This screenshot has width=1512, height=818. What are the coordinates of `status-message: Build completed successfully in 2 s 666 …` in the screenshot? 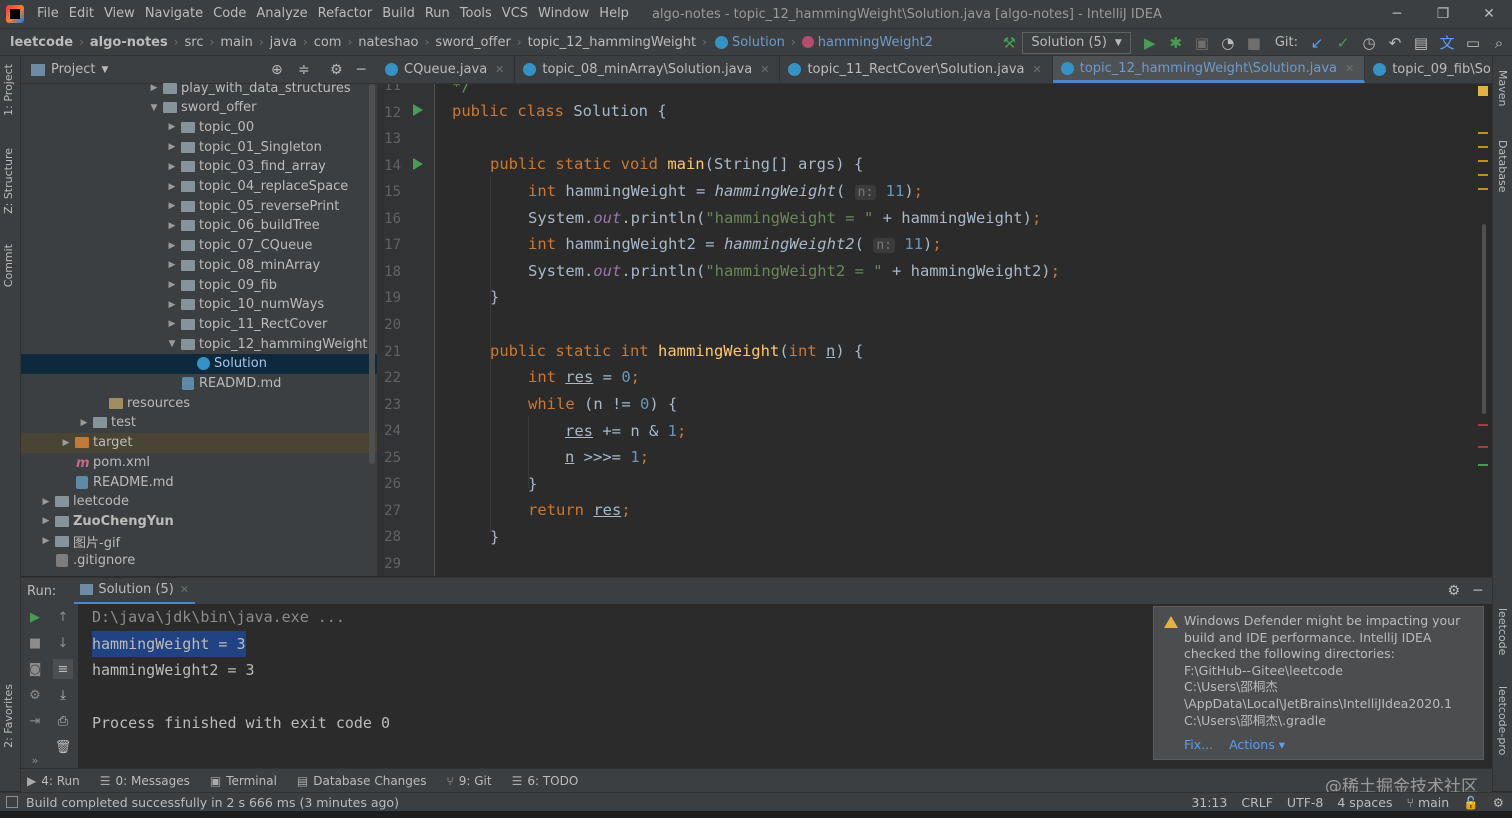 It's located at (212, 802).